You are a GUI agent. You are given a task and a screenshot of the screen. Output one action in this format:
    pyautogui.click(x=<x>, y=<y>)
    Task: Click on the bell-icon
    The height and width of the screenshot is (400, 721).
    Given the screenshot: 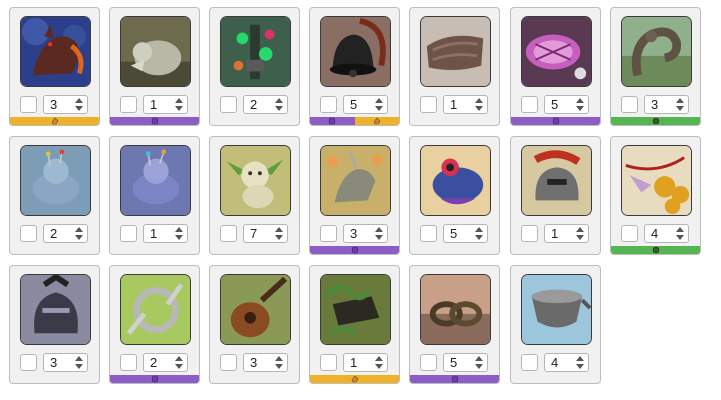 What is the action you would take?
    pyautogui.click(x=355, y=51)
    